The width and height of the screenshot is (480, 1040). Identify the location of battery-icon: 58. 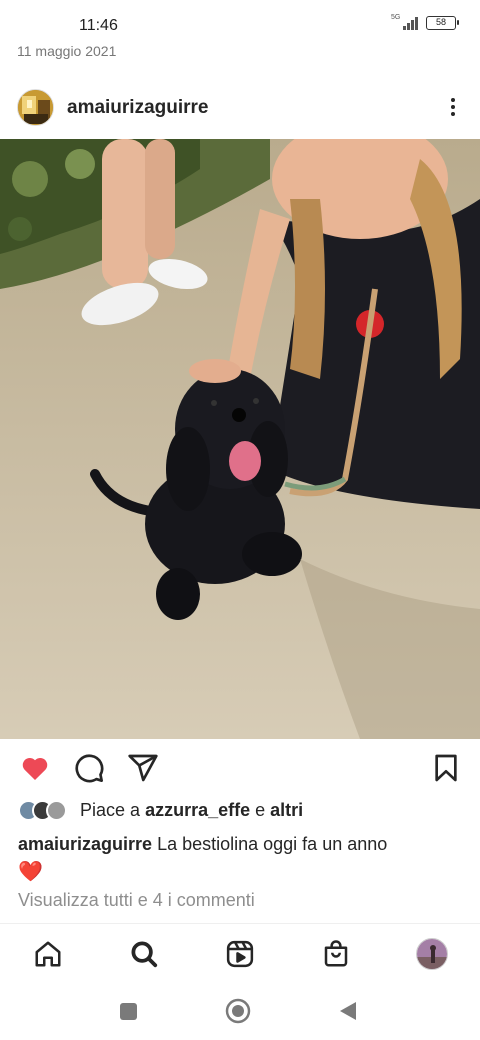
(442, 23).